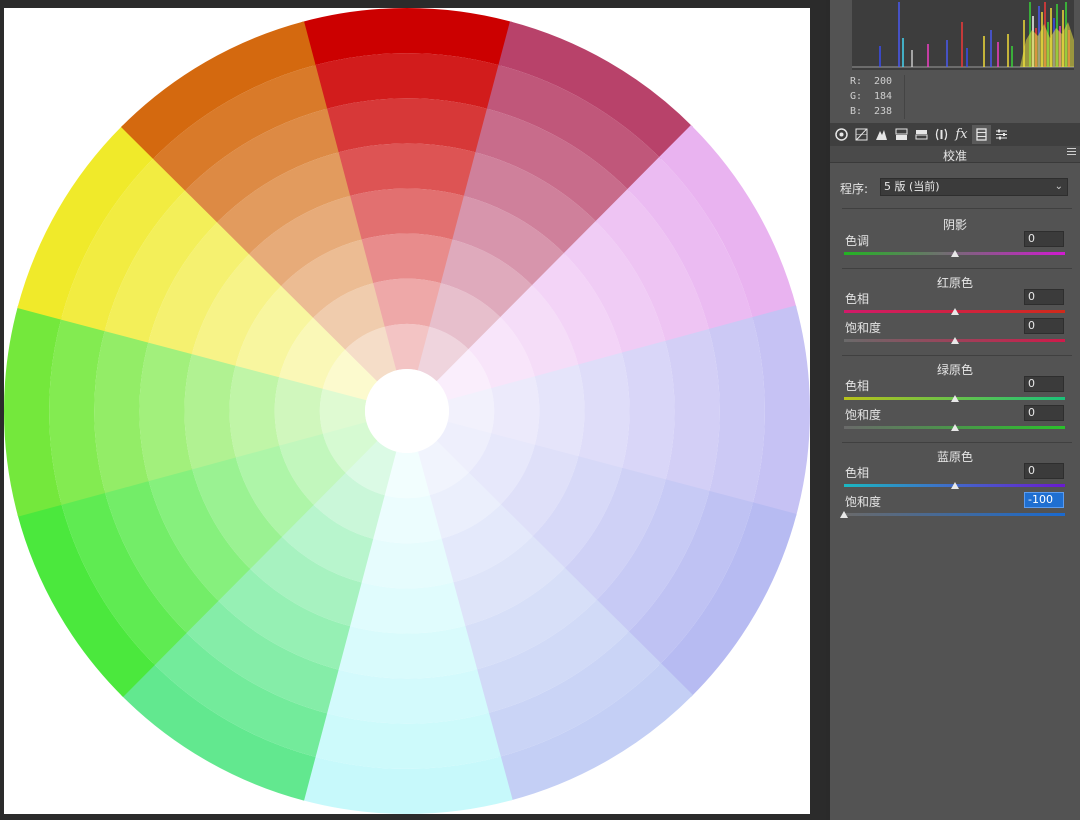 This screenshot has width=1080, height=820. Describe the element at coordinates (981, 134) in the screenshot. I see `camera-calibration-icon` at that location.